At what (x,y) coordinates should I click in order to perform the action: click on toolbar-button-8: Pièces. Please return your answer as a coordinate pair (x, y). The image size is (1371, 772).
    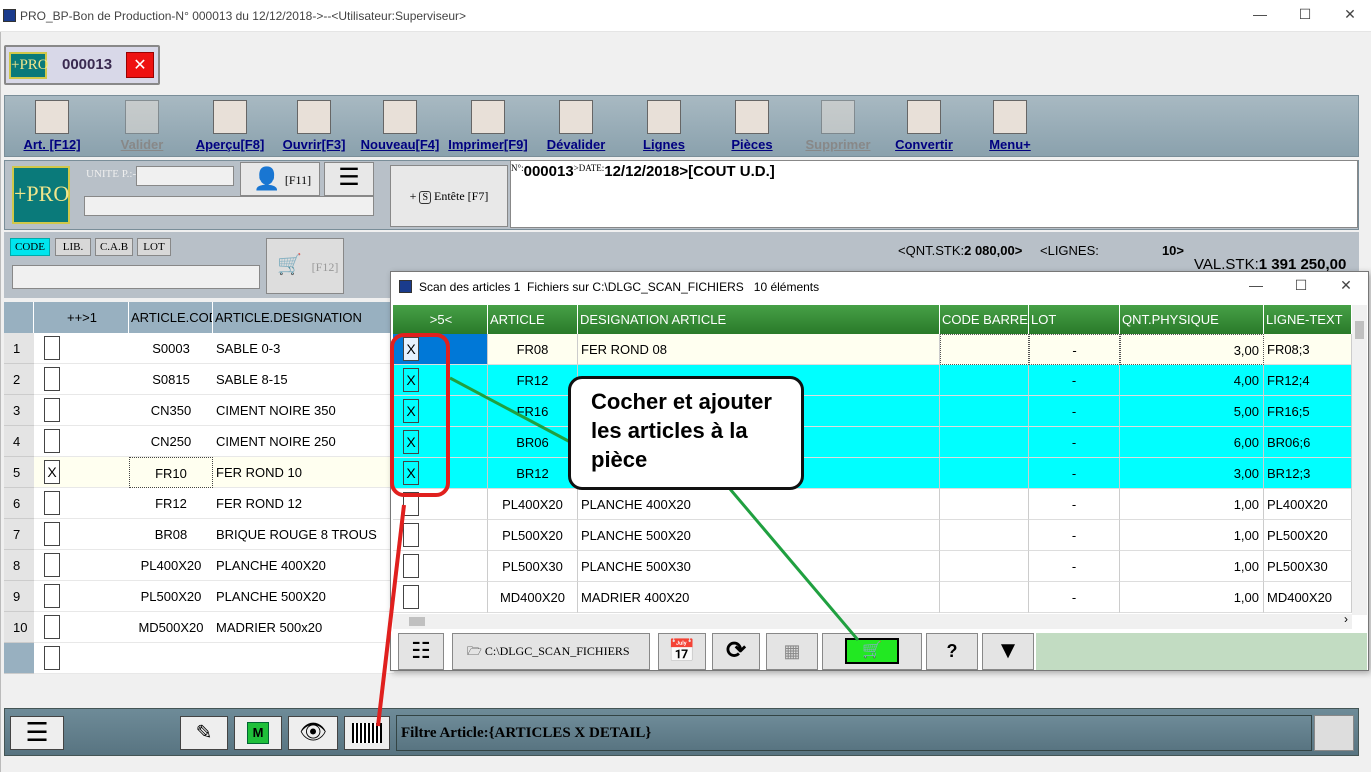
    Looking at the image, I should click on (752, 126).